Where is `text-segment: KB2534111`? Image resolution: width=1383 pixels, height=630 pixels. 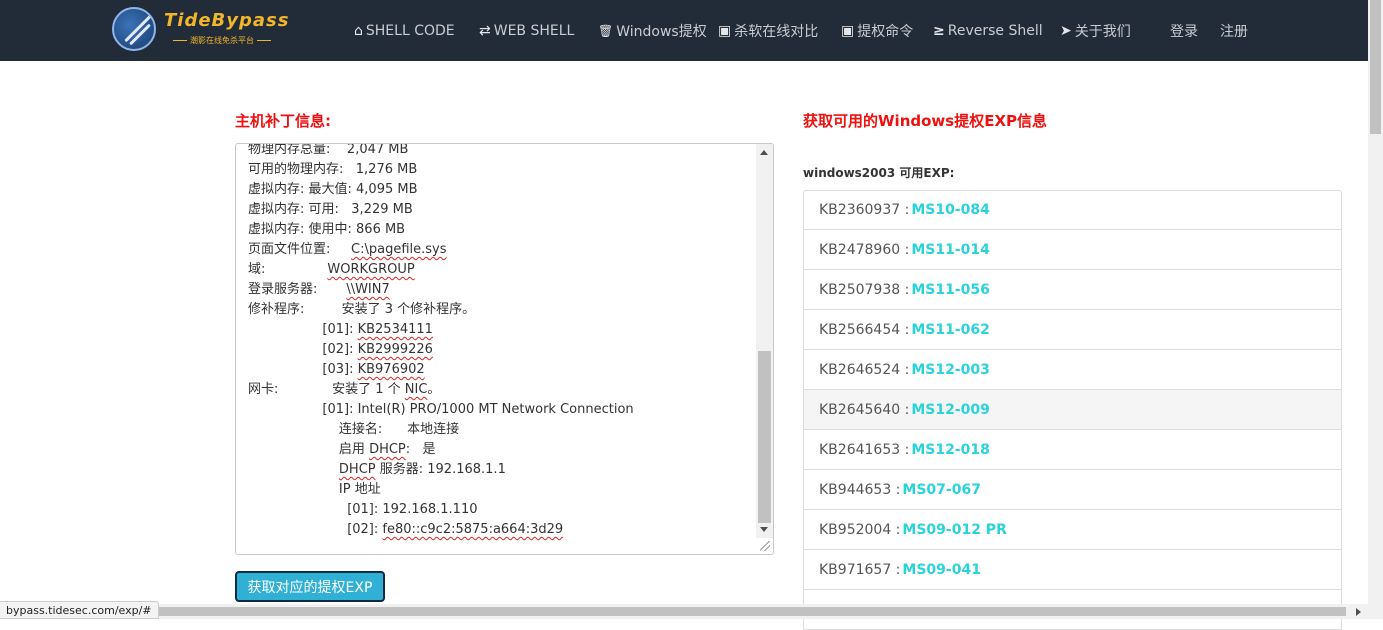 text-segment: KB2534111 is located at coordinates (395, 329).